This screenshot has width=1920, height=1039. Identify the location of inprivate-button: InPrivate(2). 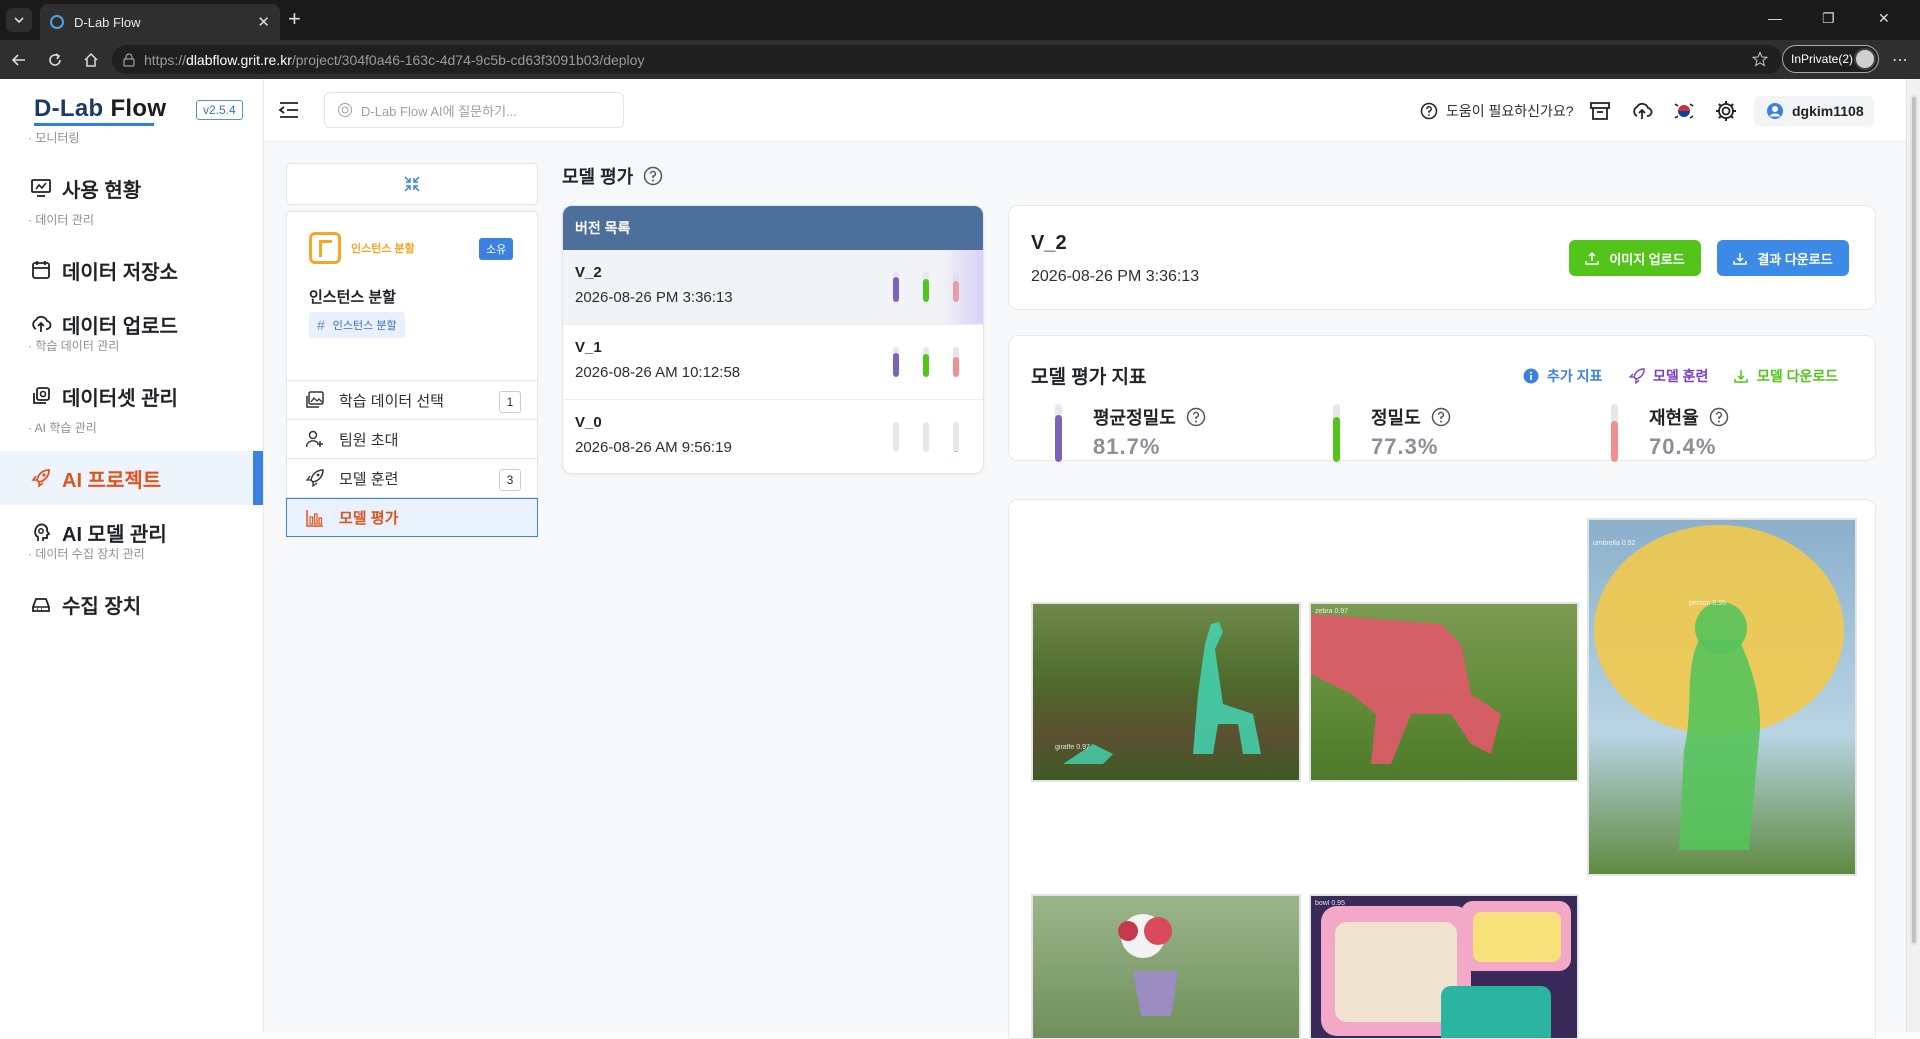
(1830, 59).